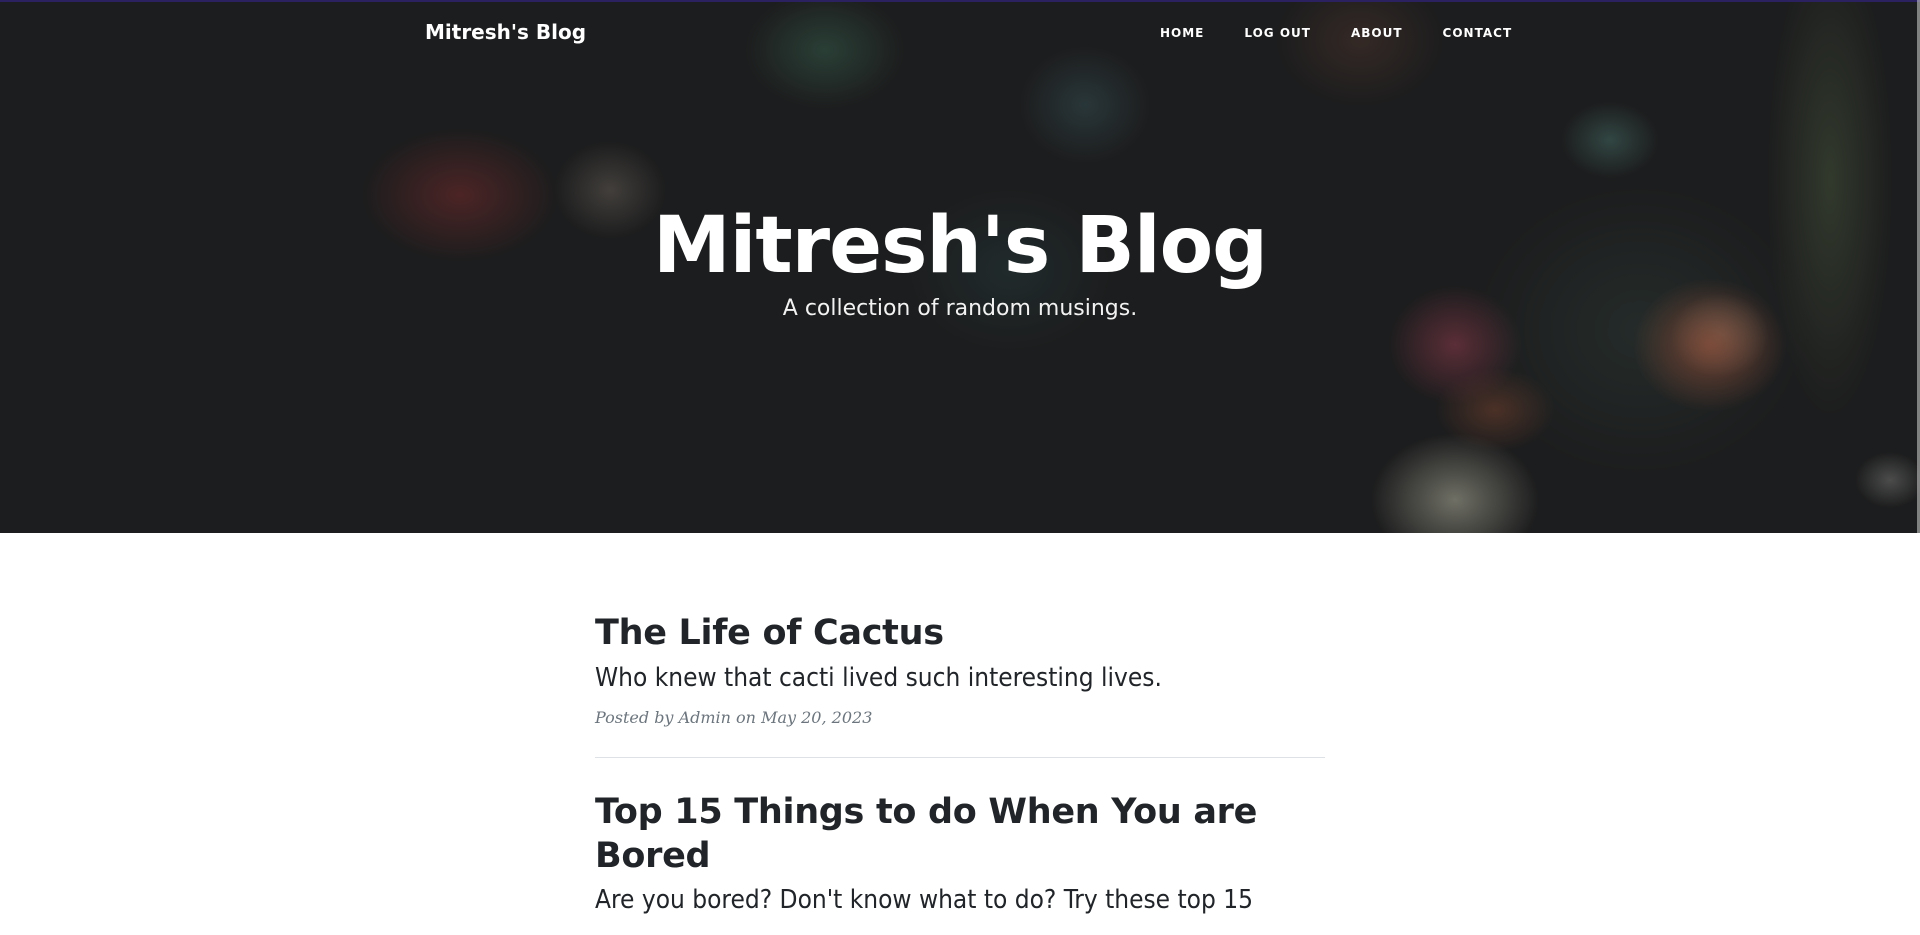  I want to click on nav-link-home: HOME, so click(1182, 33).